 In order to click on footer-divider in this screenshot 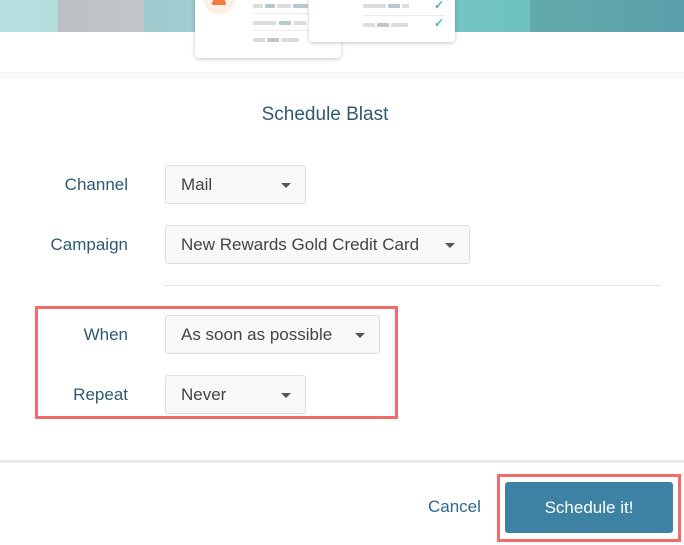, I will do `click(342, 461)`.